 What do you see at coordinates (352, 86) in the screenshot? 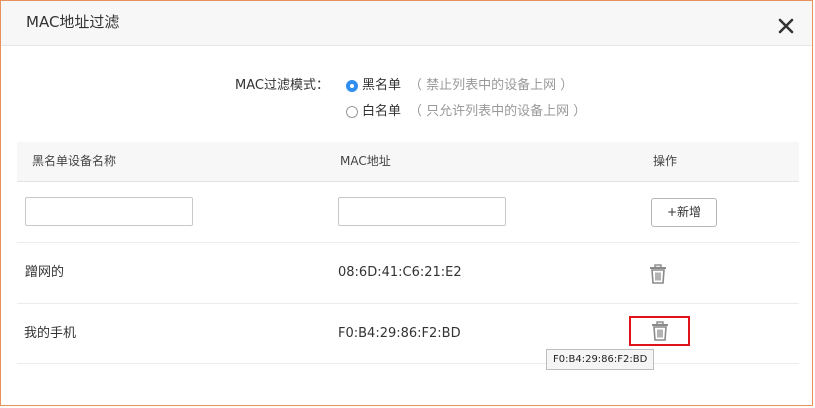
I see `blacklist-radio` at bounding box center [352, 86].